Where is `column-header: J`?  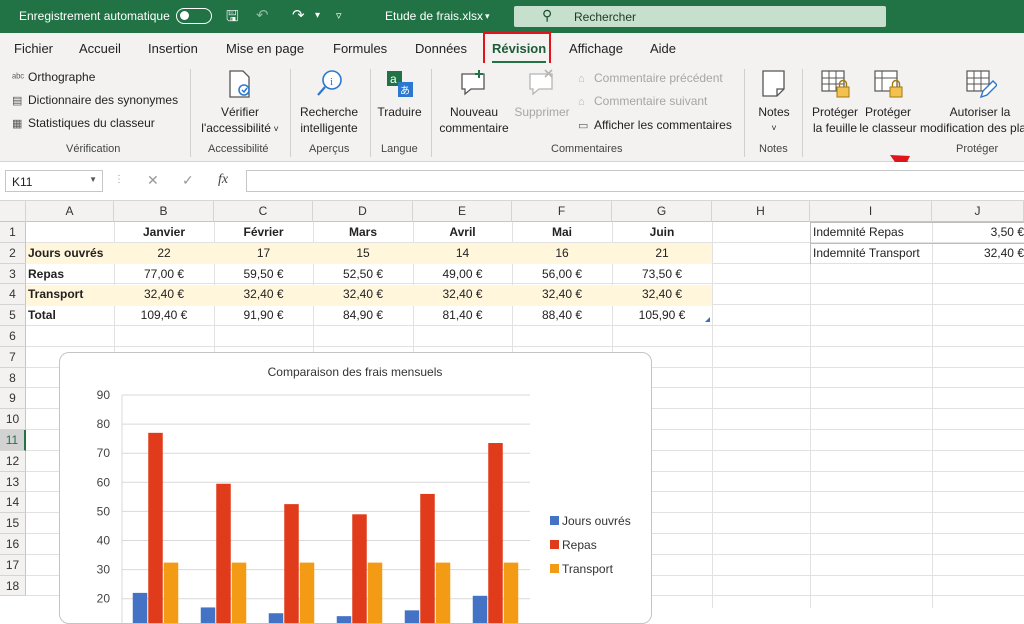 column-header: J is located at coordinates (978, 211).